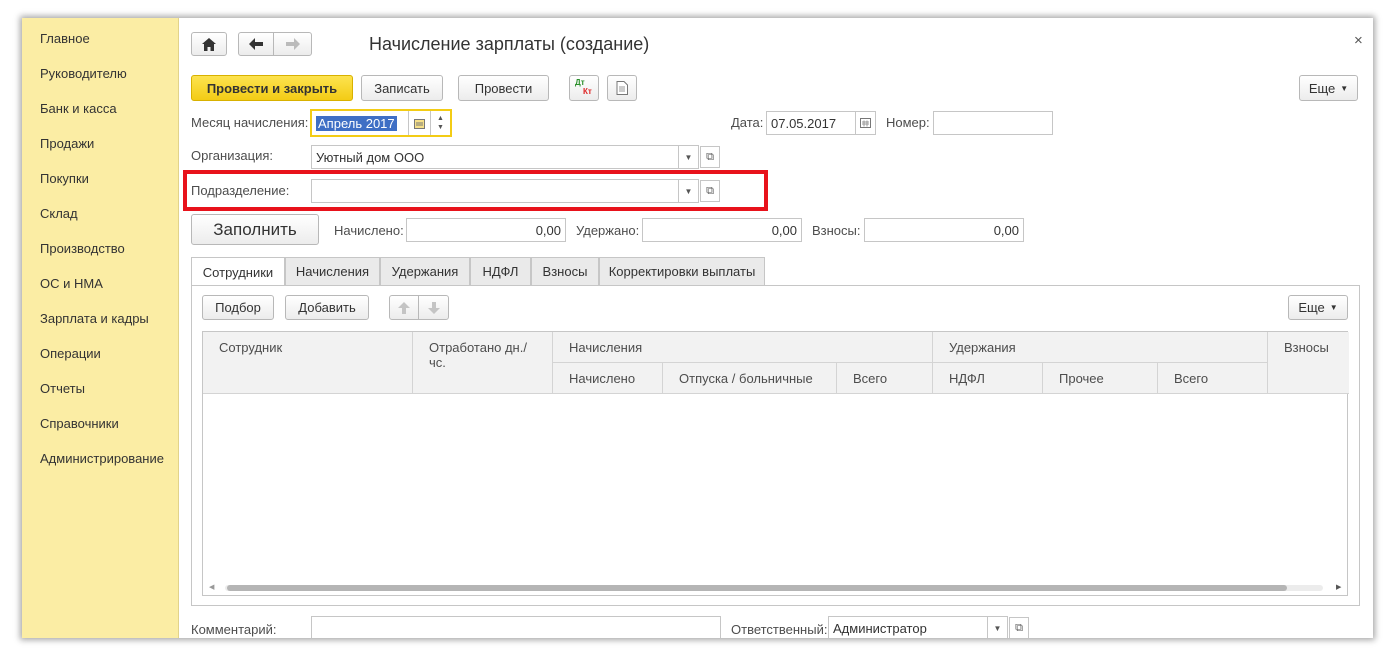  Describe the element at coordinates (516, 627) in the screenshot. I see `comment-field` at that location.